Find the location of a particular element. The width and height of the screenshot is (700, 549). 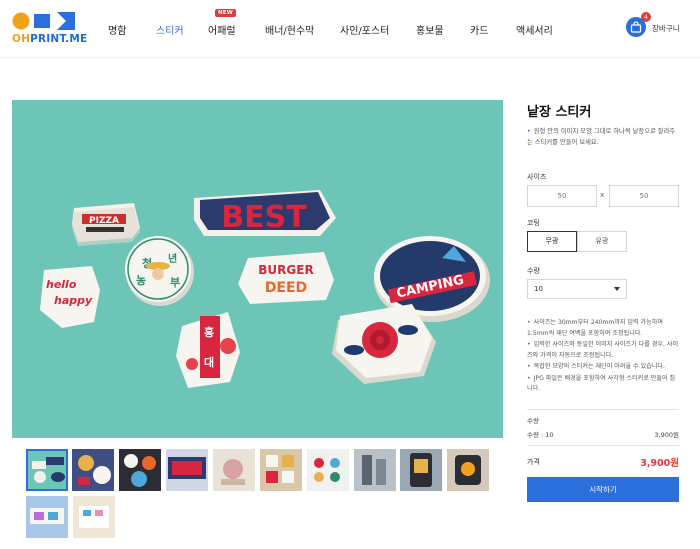

brand-logo: OHPRINT.ME is located at coordinates (49, 29).